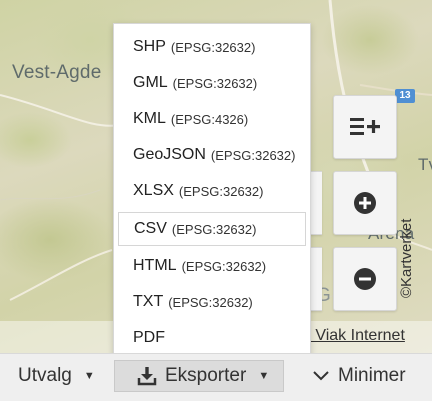 The image size is (432, 401). What do you see at coordinates (406, 258) in the screenshot?
I see `kartverket-credit: ©Kartverket` at bounding box center [406, 258].